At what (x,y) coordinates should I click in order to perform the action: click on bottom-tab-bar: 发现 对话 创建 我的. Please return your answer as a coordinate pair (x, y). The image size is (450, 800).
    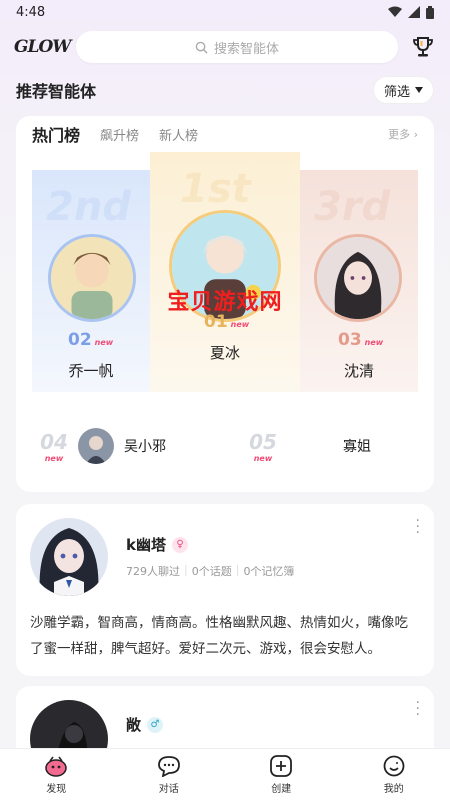
    Looking at the image, I should click on (225, 774).